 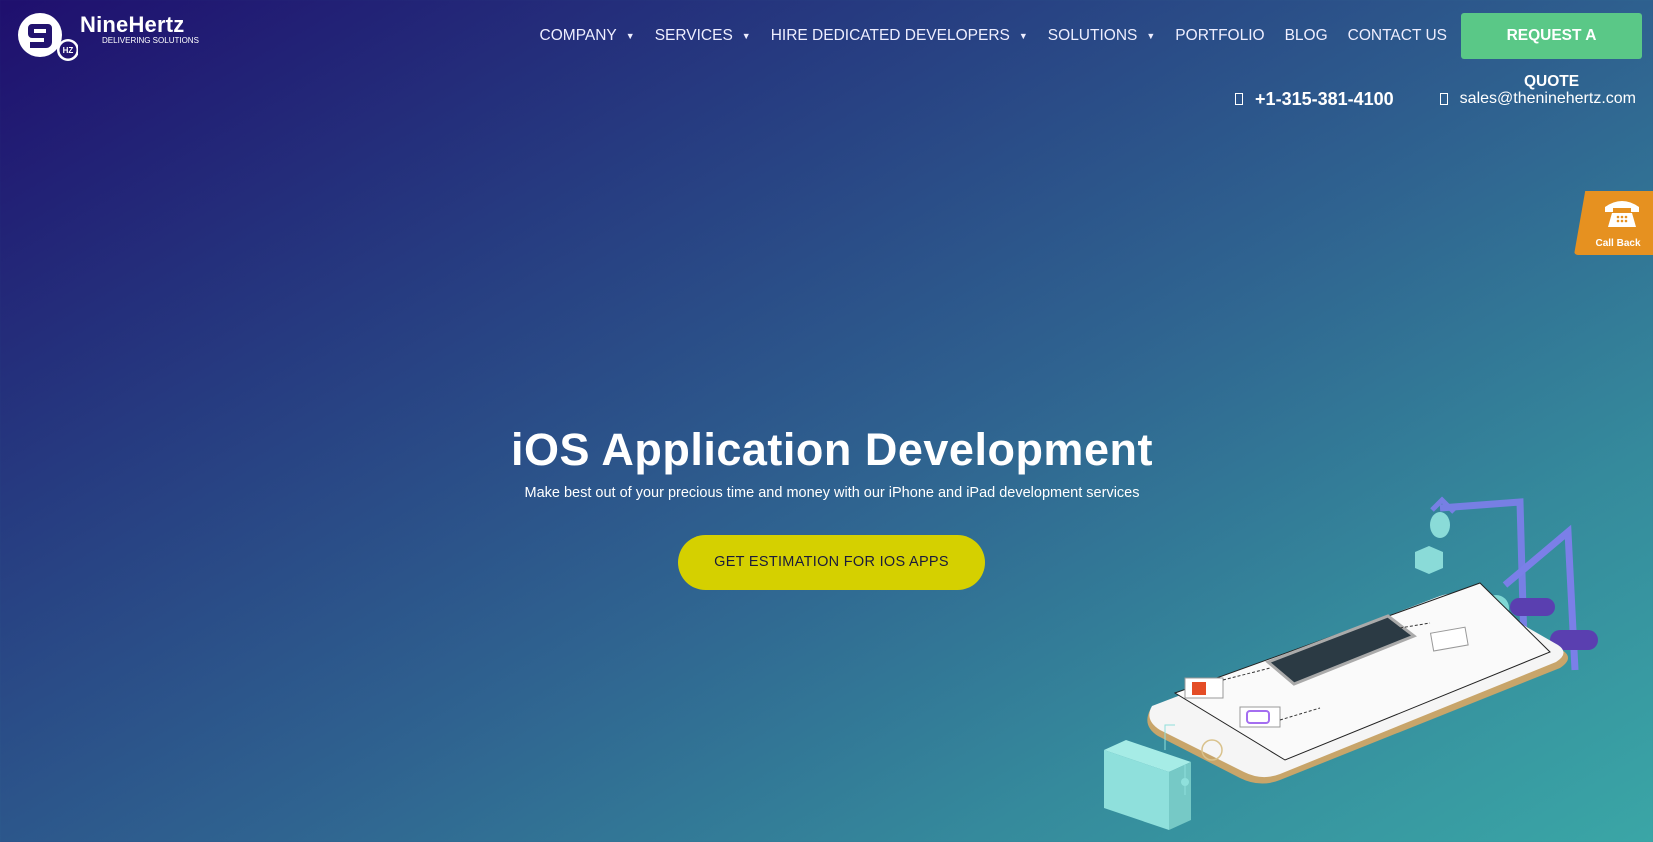 What do you see at coordinates (48, 37) in the screenshot?
I see `logo-mark: HZ` at bounding box center [48, 37].